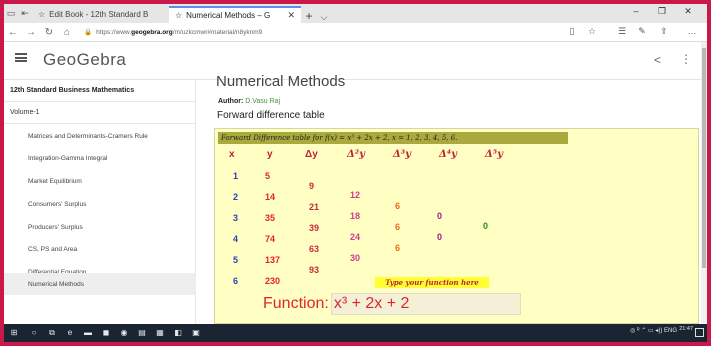 The image size is (711, 346). Describe the element at coordinates (657, 60) in the screenshot. I see `share-icon: <` at that location.